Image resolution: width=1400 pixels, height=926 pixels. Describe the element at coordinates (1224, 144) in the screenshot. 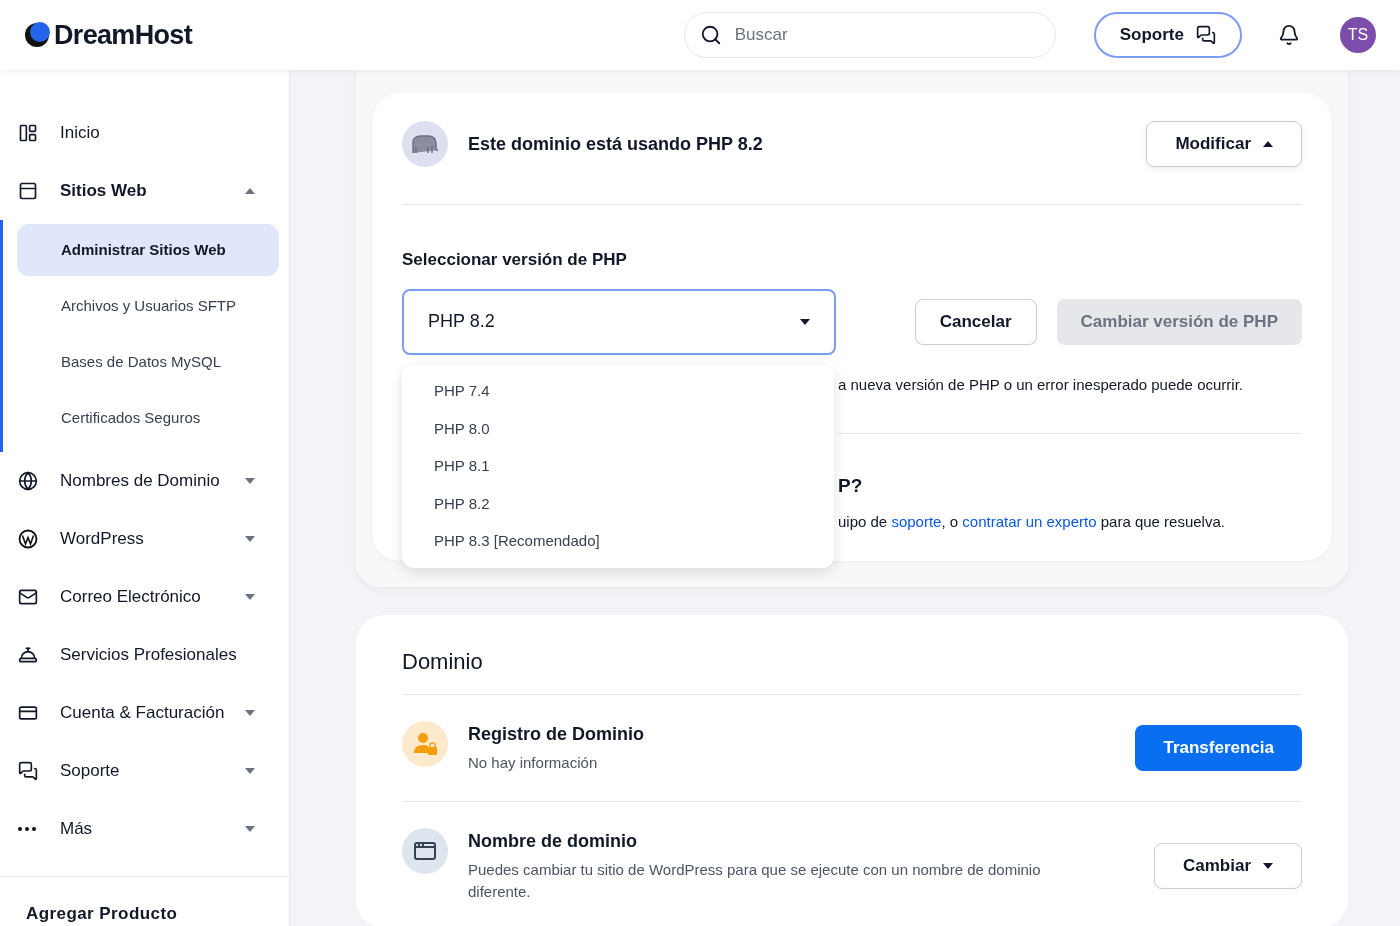

I see `modify-button: Modificar` at that location.